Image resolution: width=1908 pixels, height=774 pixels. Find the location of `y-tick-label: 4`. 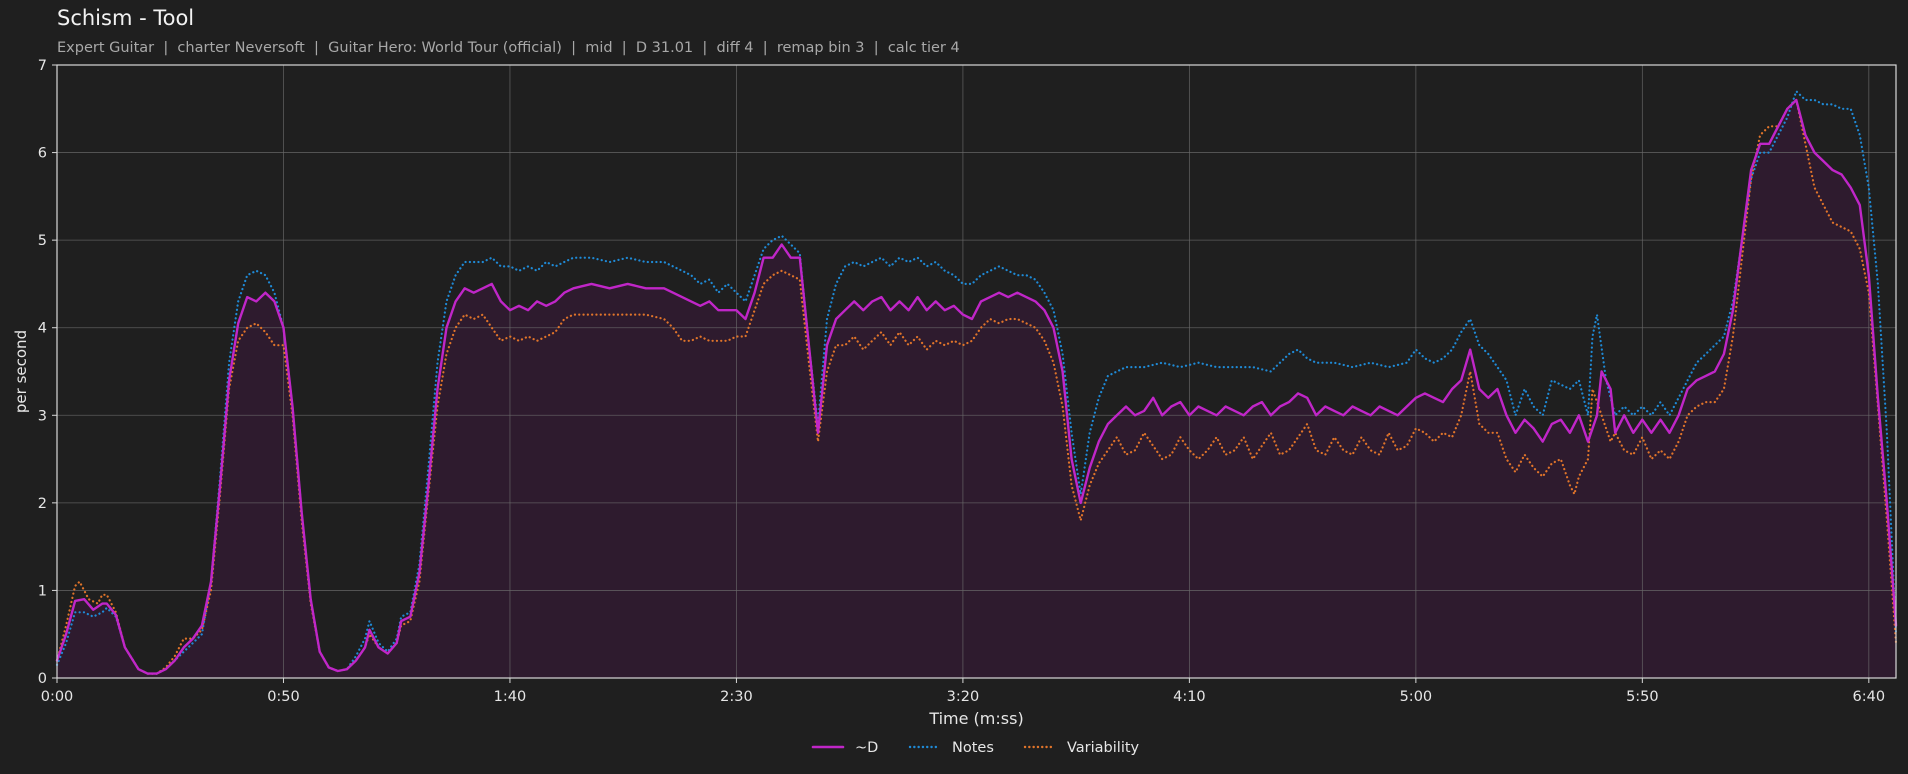

y-tick-label: 4 is located at coordinates (42, 329).